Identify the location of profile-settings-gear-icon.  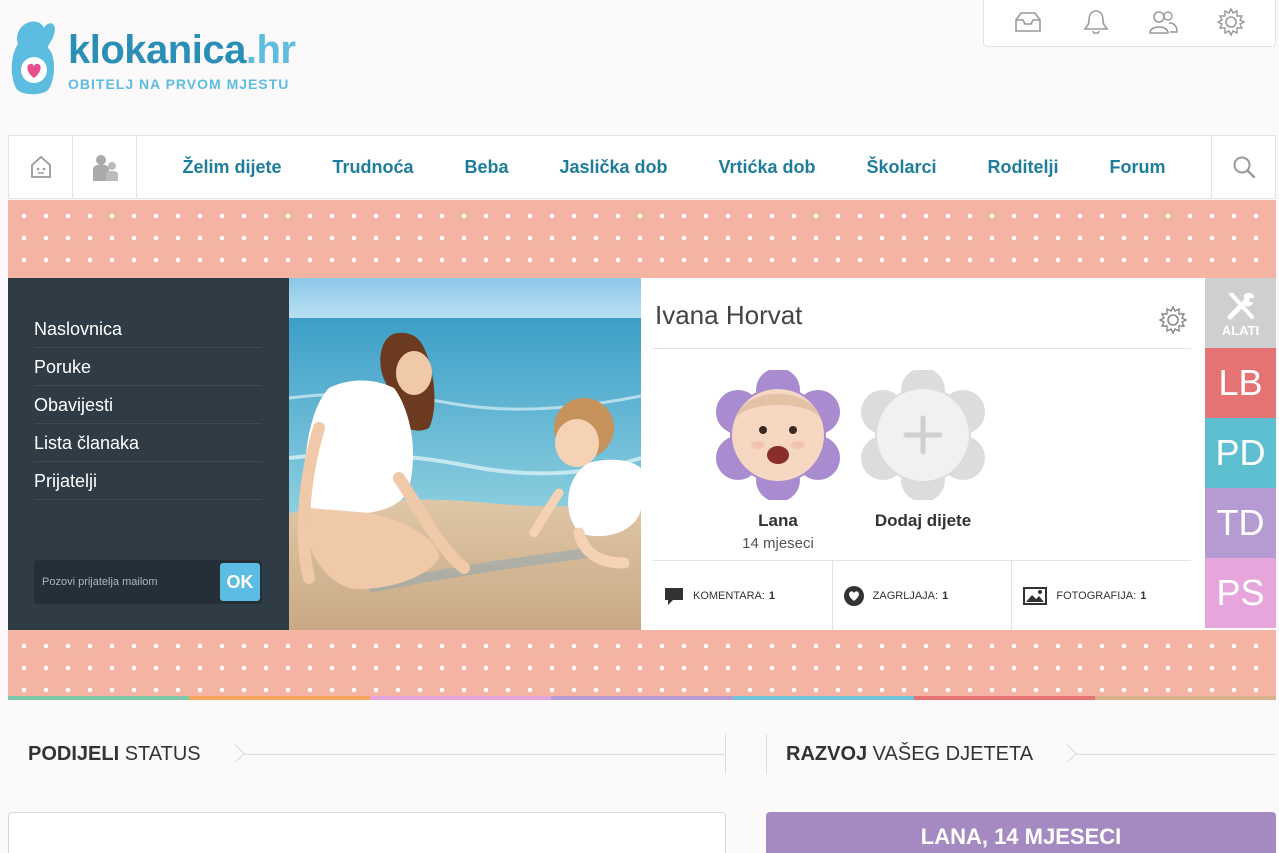
(1173, 320).